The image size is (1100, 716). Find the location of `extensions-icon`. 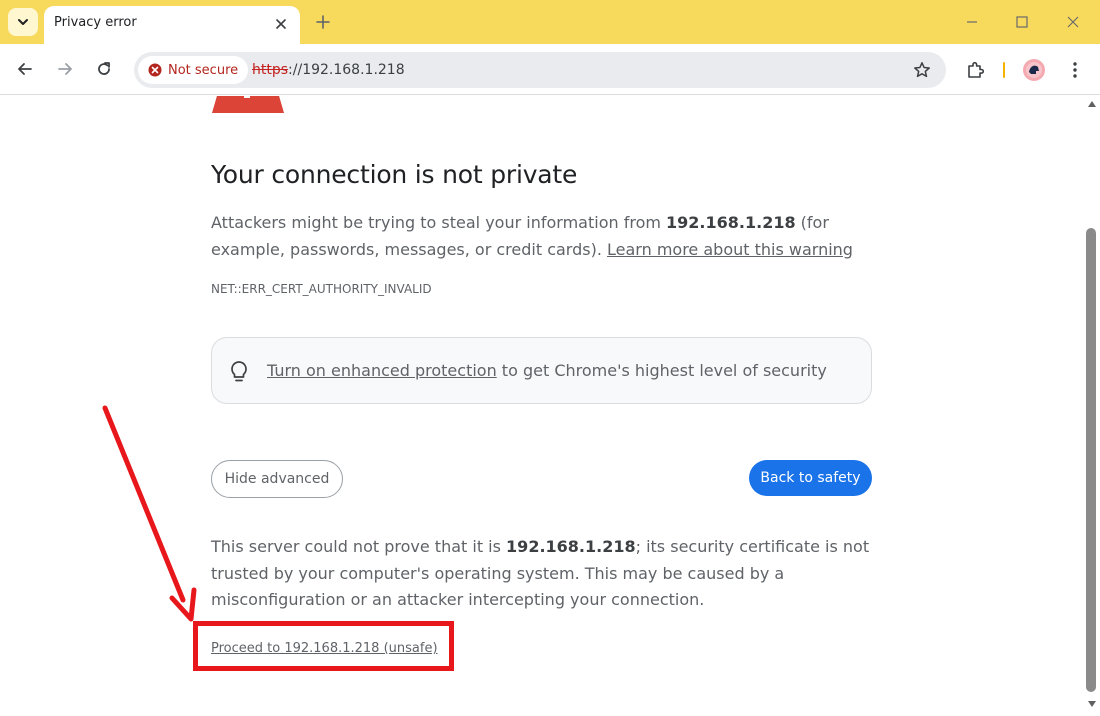

extensions-icon is located at coordinates (976, 69).